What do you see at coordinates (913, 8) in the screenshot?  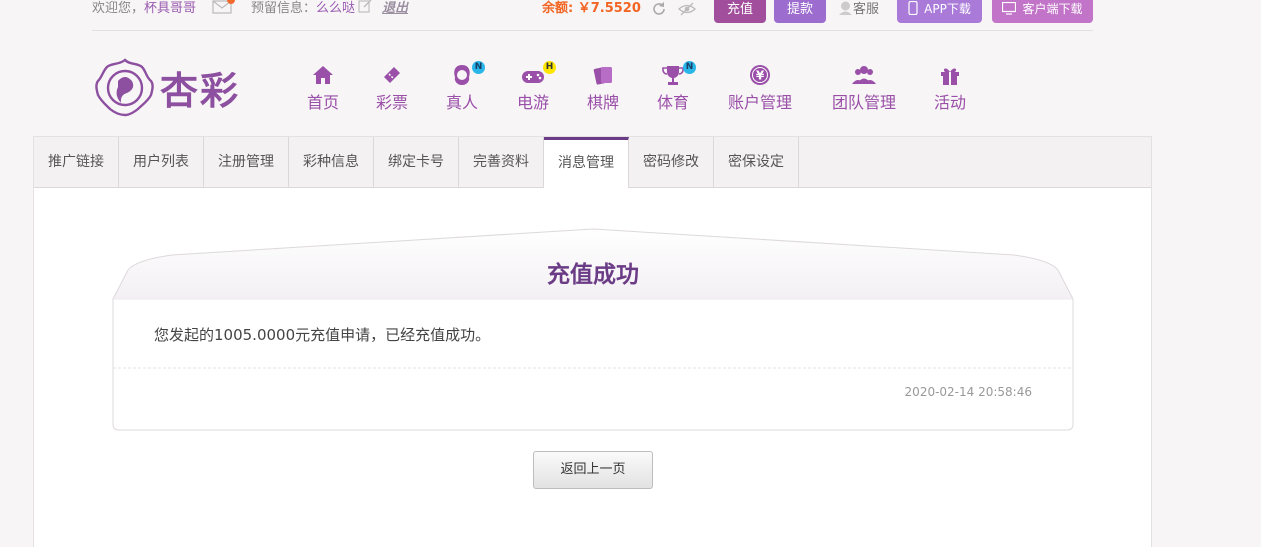 I see `phone-icon` at bounding box center [913, 8].